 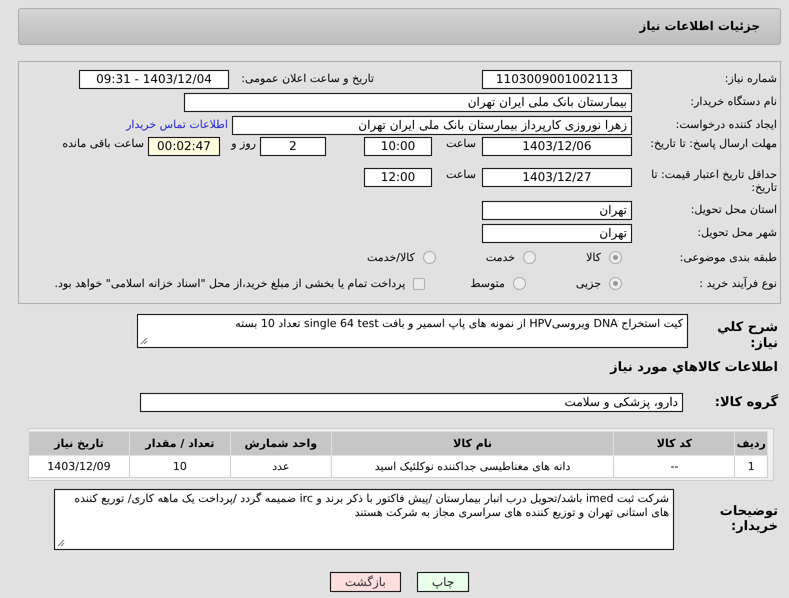 What do you see at coordinates (419, 284) in the screenshot?
I see `checkbox` at bounding box center [419, 284].